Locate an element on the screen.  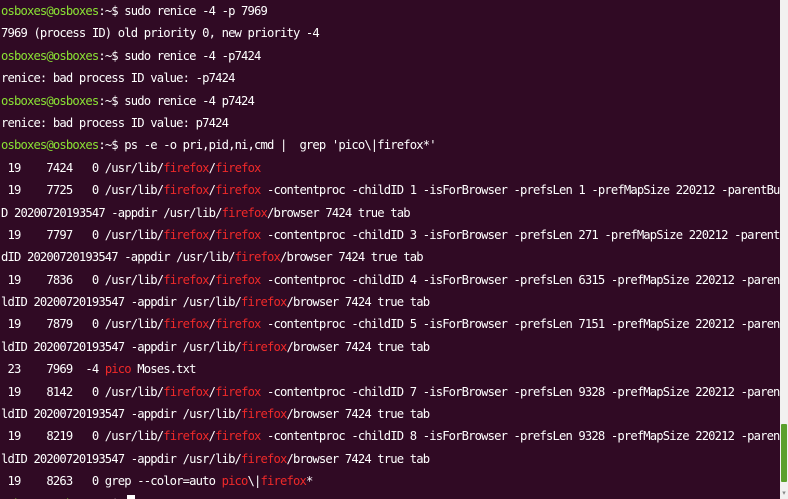
line-text: 19 8219 0 /usr/lib/ is located at coordinates (82, 436).